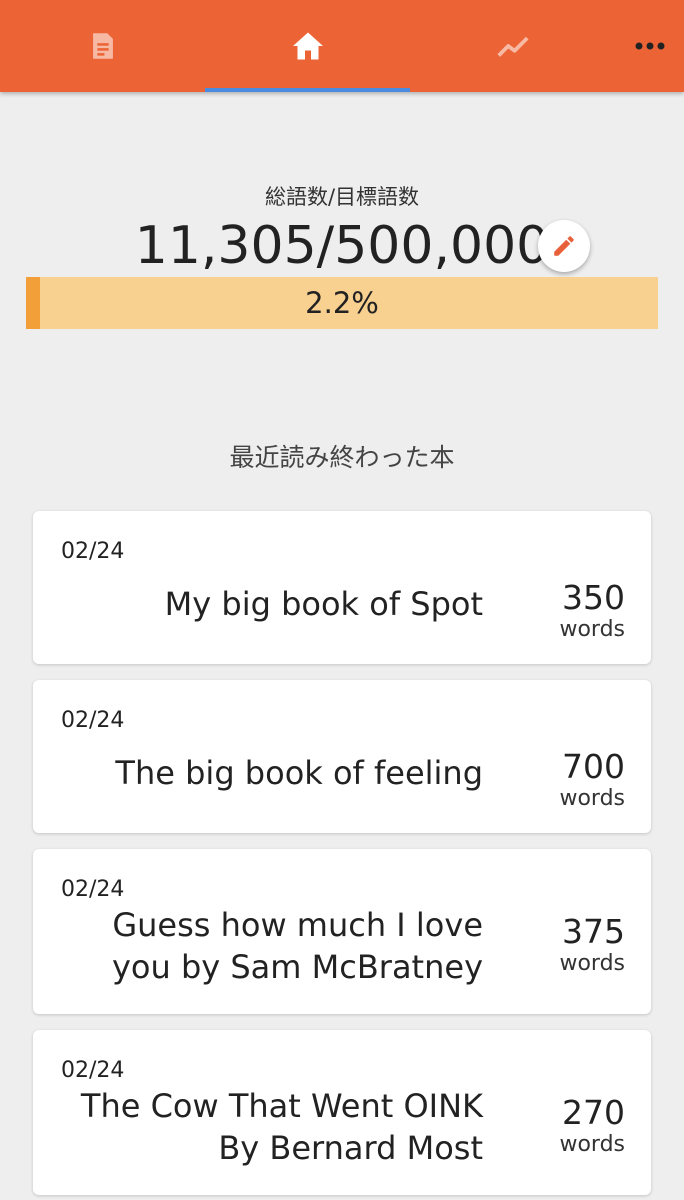  Describe the element at coordinates (268, 1127) in the screenshot. I see `book-title: The Cow That Went OINK By Bernard Most` at that location.